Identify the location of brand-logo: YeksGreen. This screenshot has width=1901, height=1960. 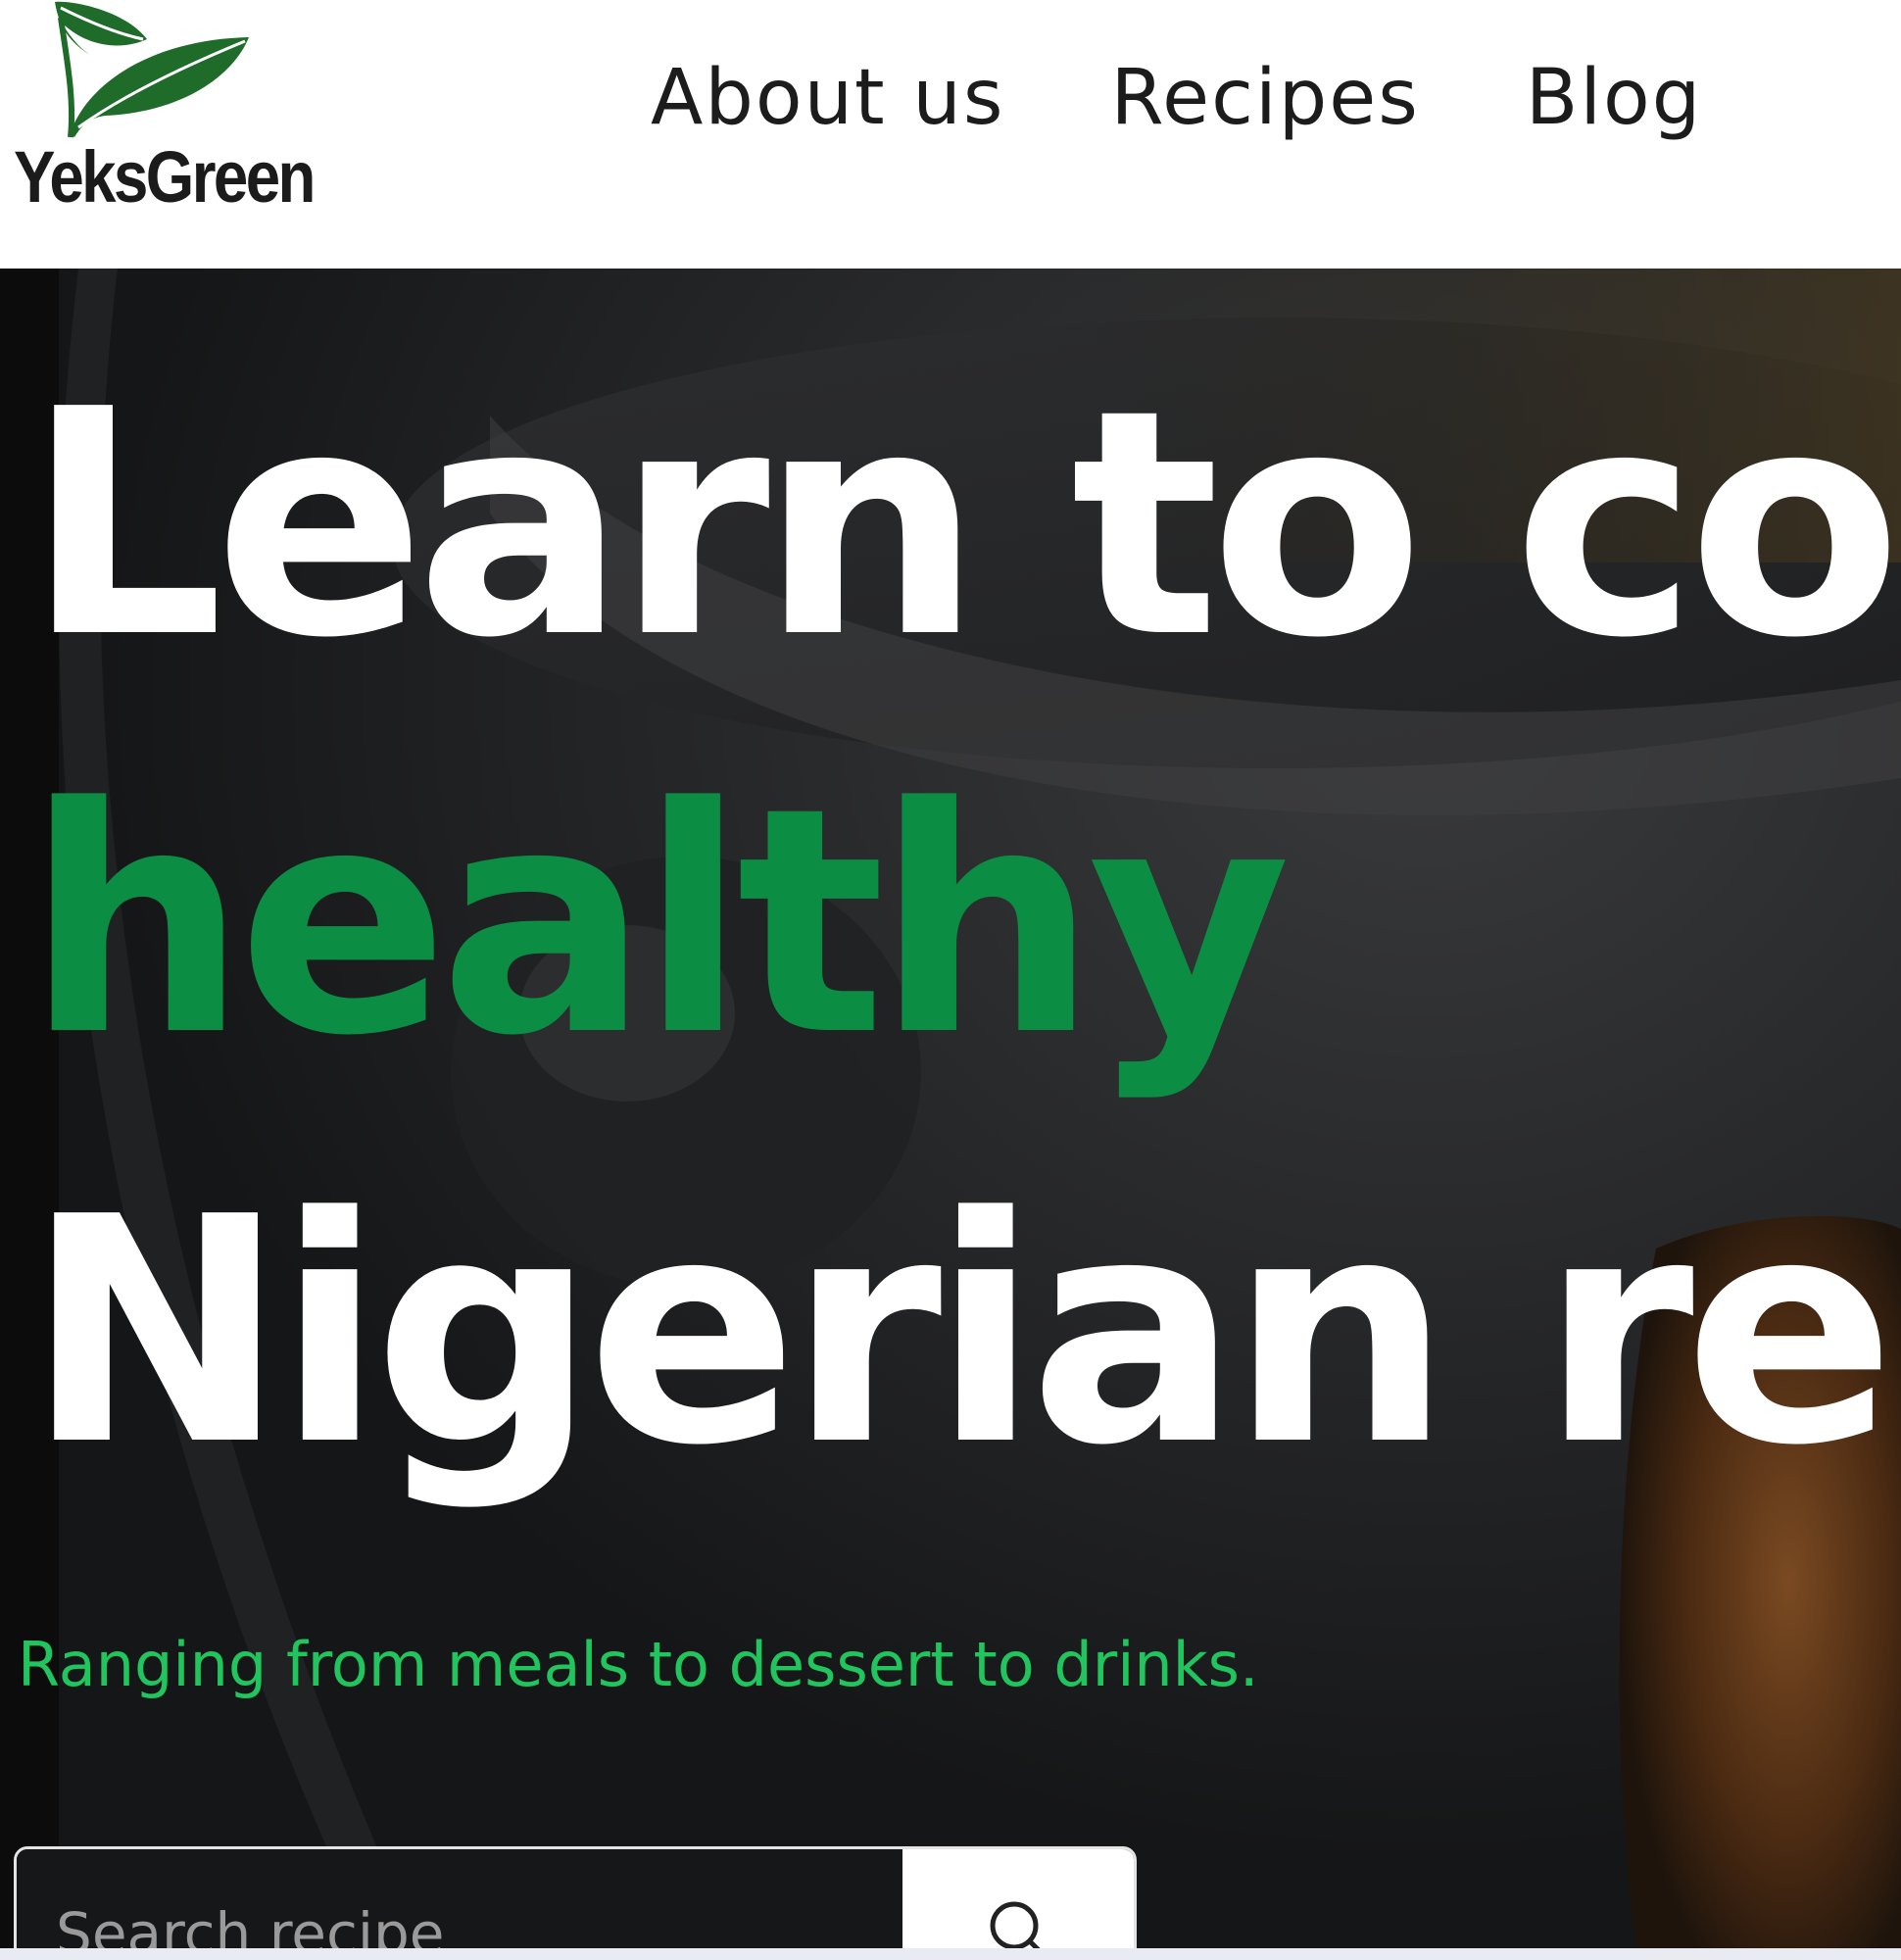
(191, 109).